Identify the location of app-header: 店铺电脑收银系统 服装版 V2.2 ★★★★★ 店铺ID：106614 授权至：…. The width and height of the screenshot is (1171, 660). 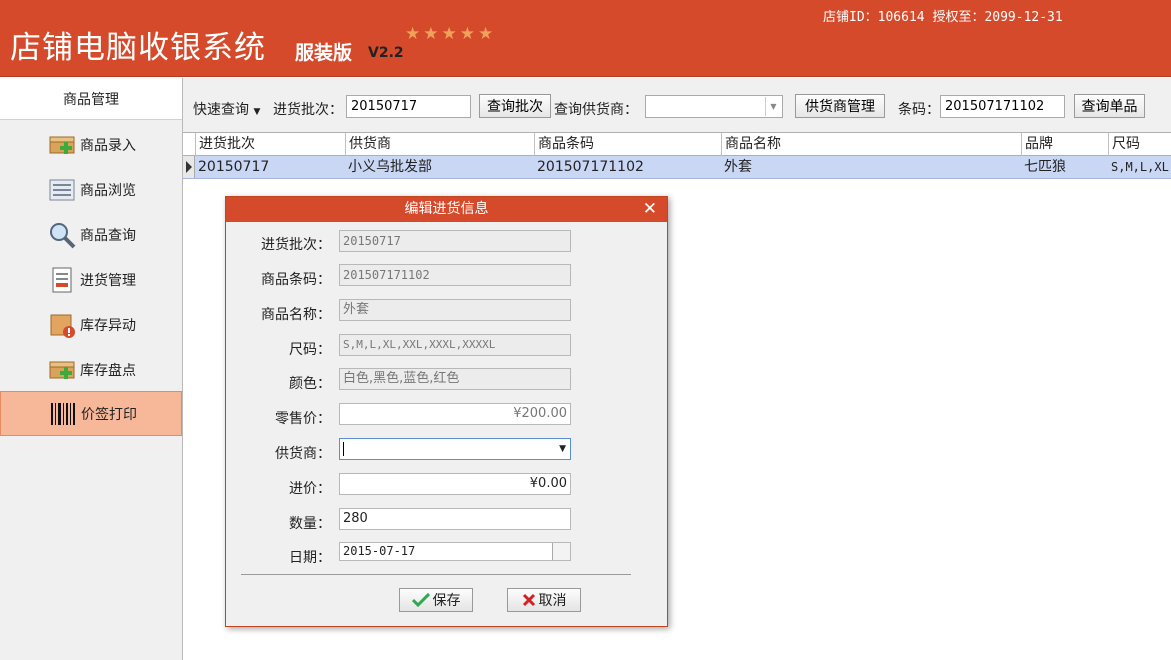
(585, 38).